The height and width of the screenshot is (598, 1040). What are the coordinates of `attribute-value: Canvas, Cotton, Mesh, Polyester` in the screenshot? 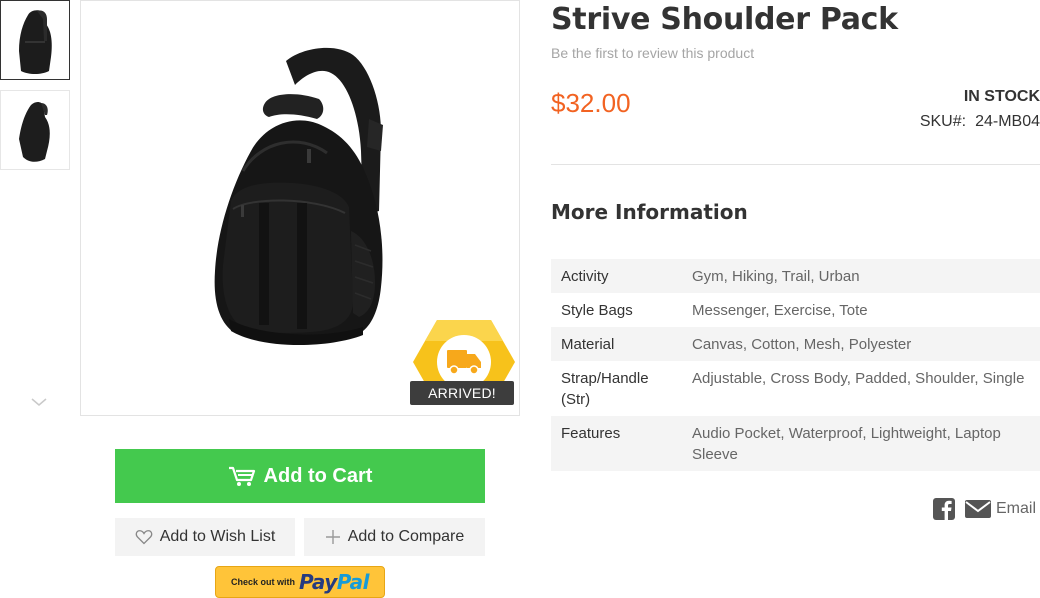 It's located at (802, 344).